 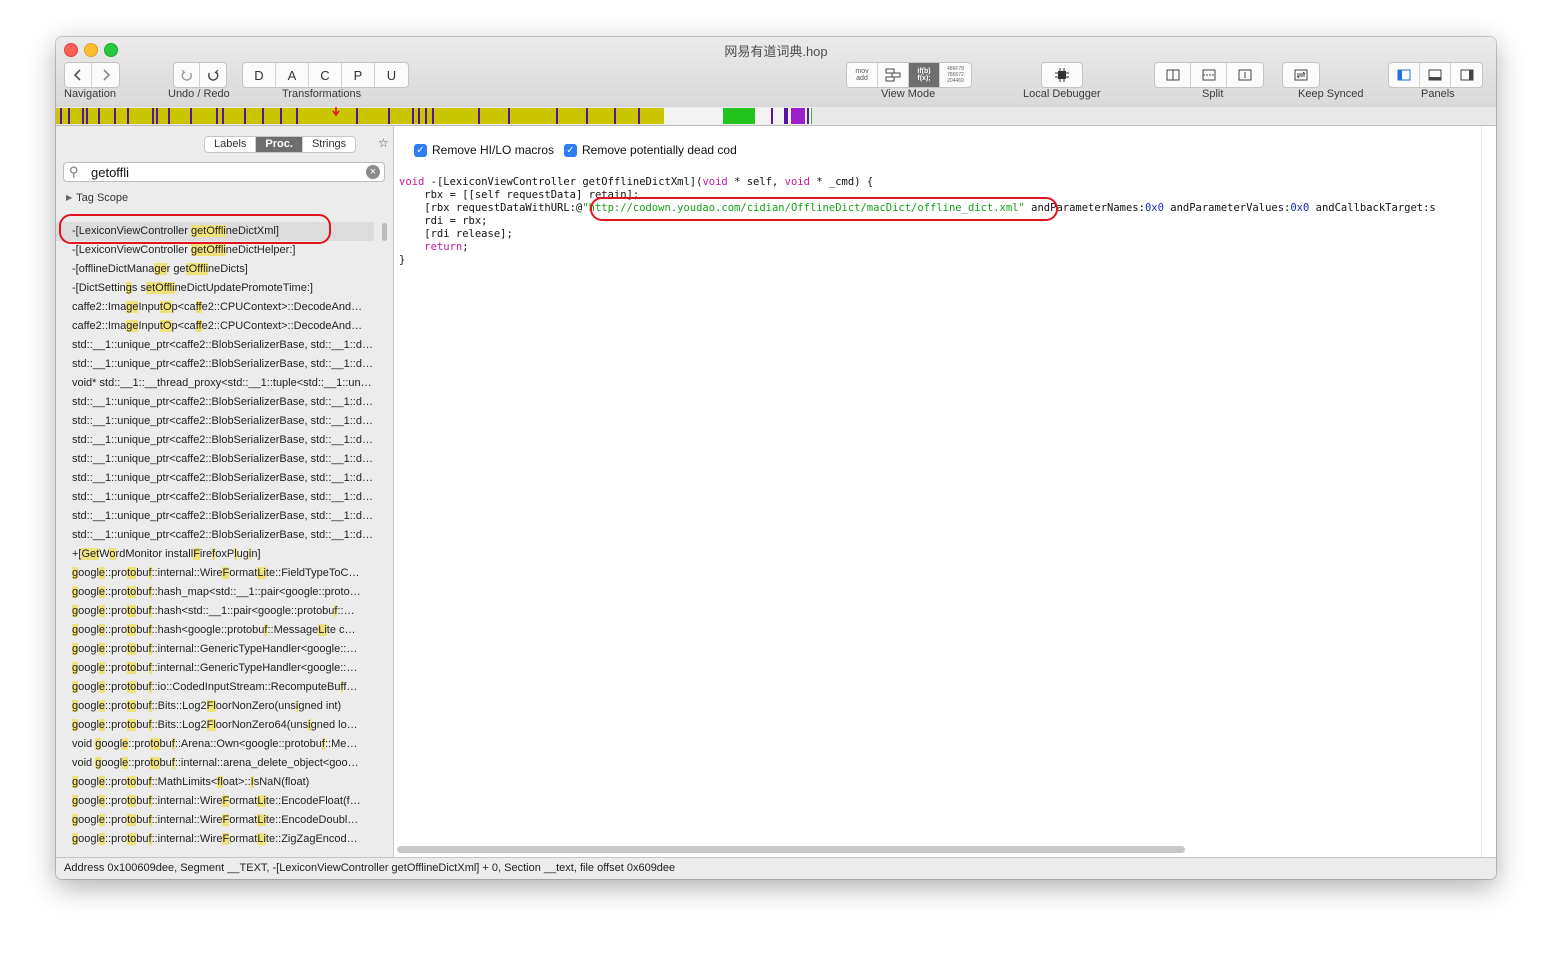 I want to click on single-pane-icon, so click(x=1245, y=75).